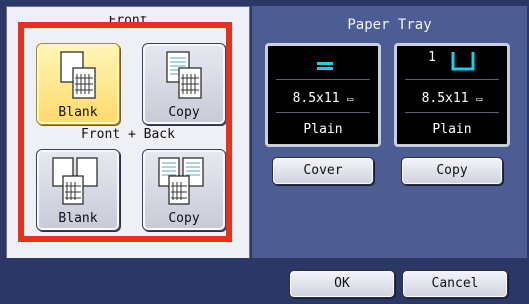 The image size is (529, 304). I want to click on tray-cover-size: 8.5x11 ▭, so click(323, 98).